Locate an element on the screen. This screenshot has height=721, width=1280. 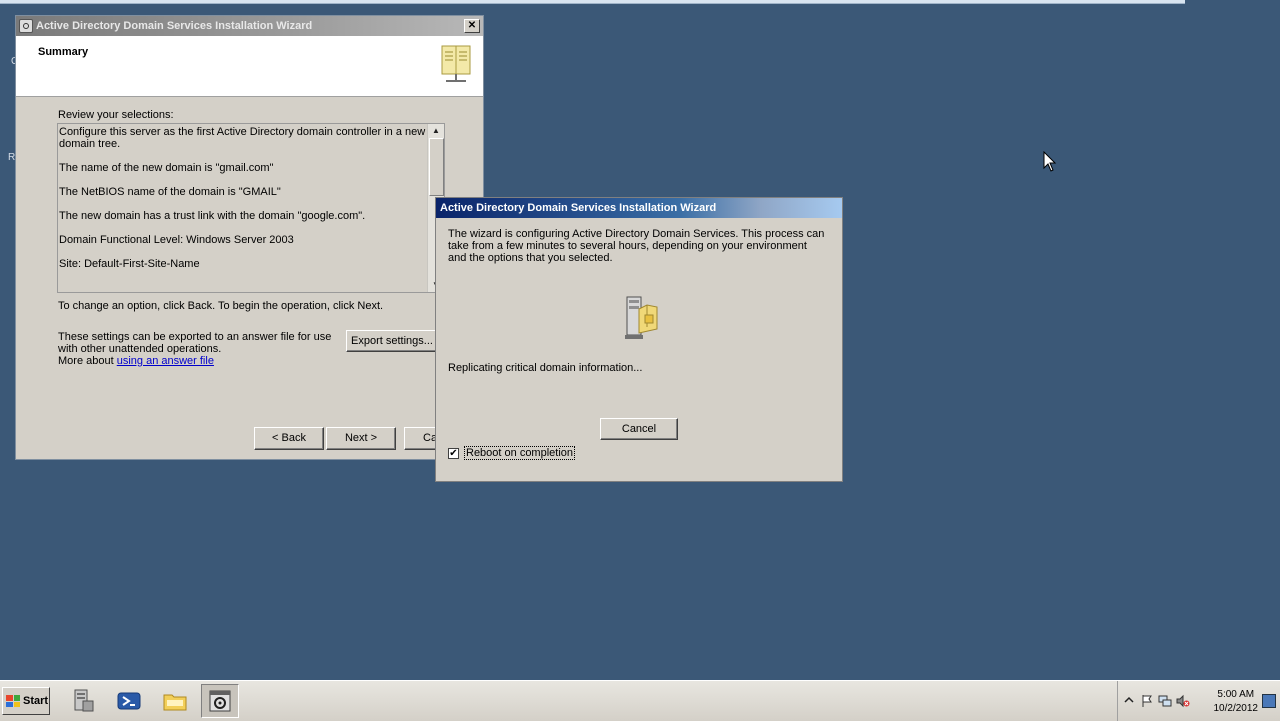
clock: 5:00 AM 10/2/2012 is located at coordinates (1236, 702).